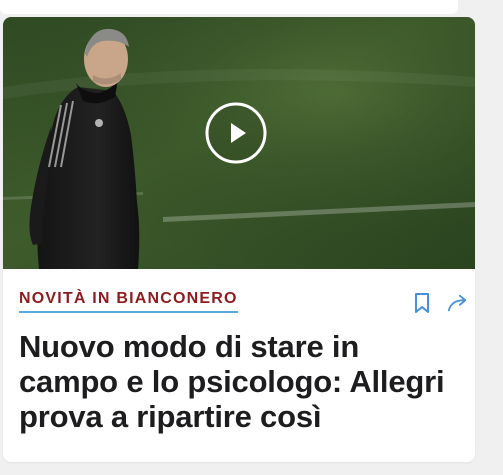  I want to click on category-link: NOVITÀ IN BIANCONERO, so click(128, 301).